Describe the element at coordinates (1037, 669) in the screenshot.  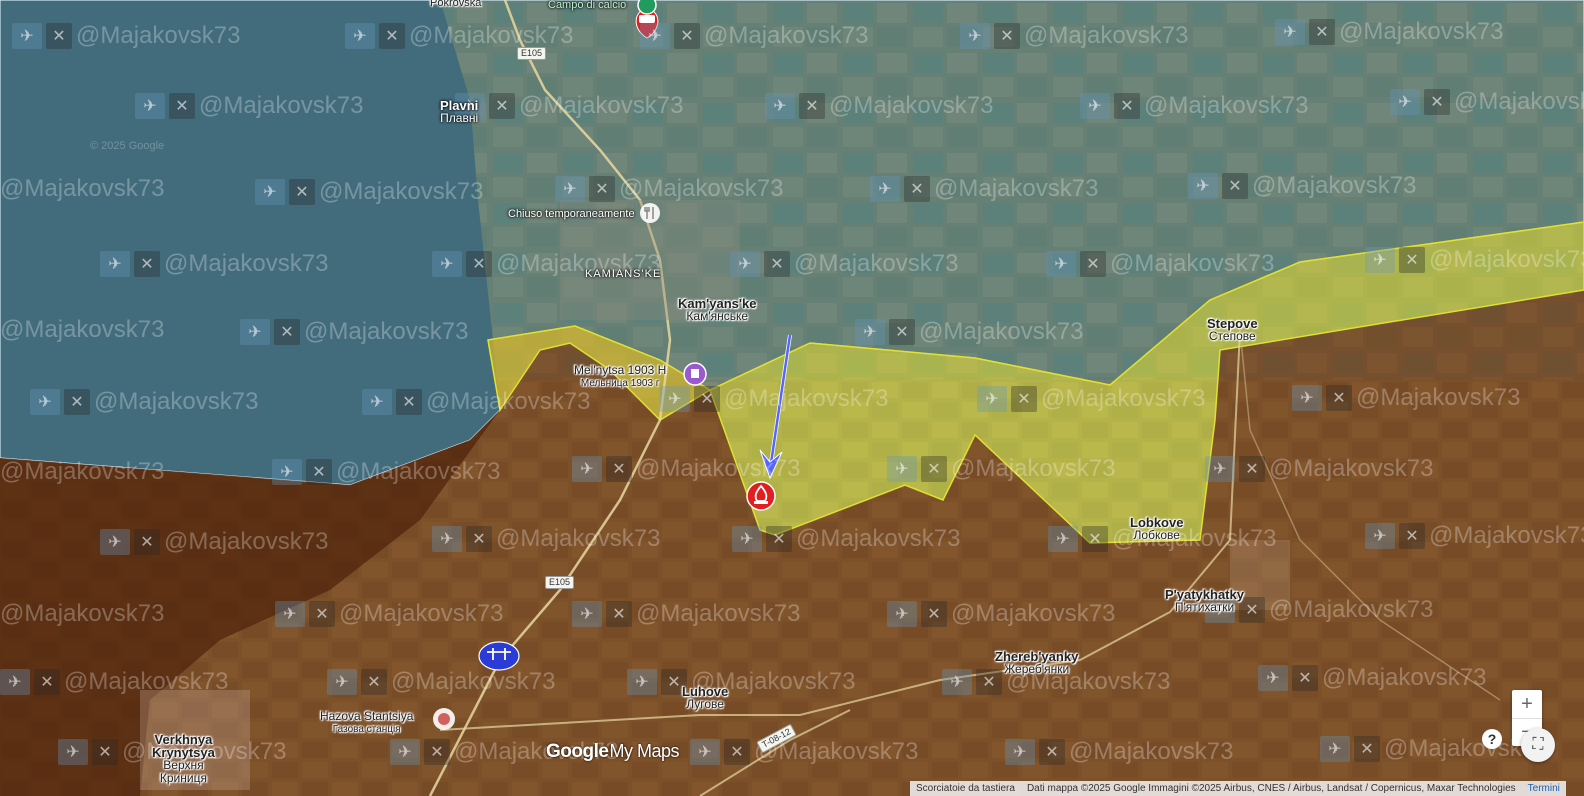
I see `place-zherebyanky-uk: Жереб'янки` at that location.